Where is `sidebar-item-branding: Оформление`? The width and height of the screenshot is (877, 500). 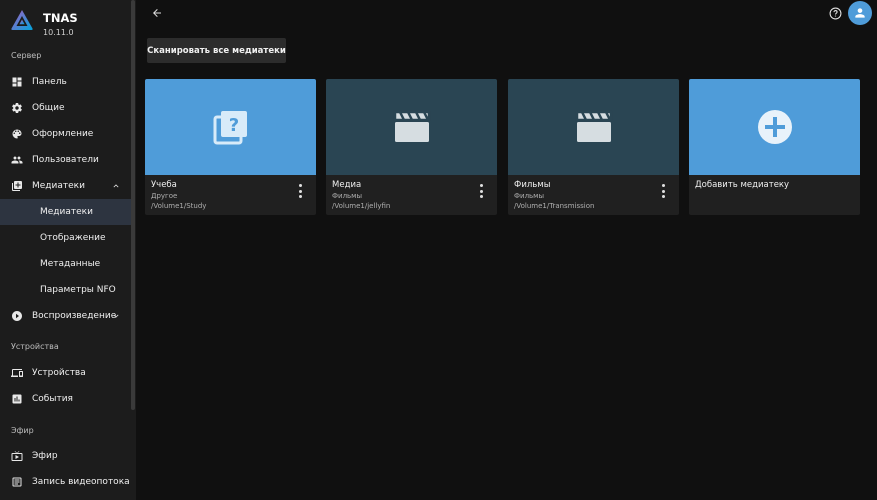
sidebar-item-branding: Оформление is located at coordinates (65, 134).